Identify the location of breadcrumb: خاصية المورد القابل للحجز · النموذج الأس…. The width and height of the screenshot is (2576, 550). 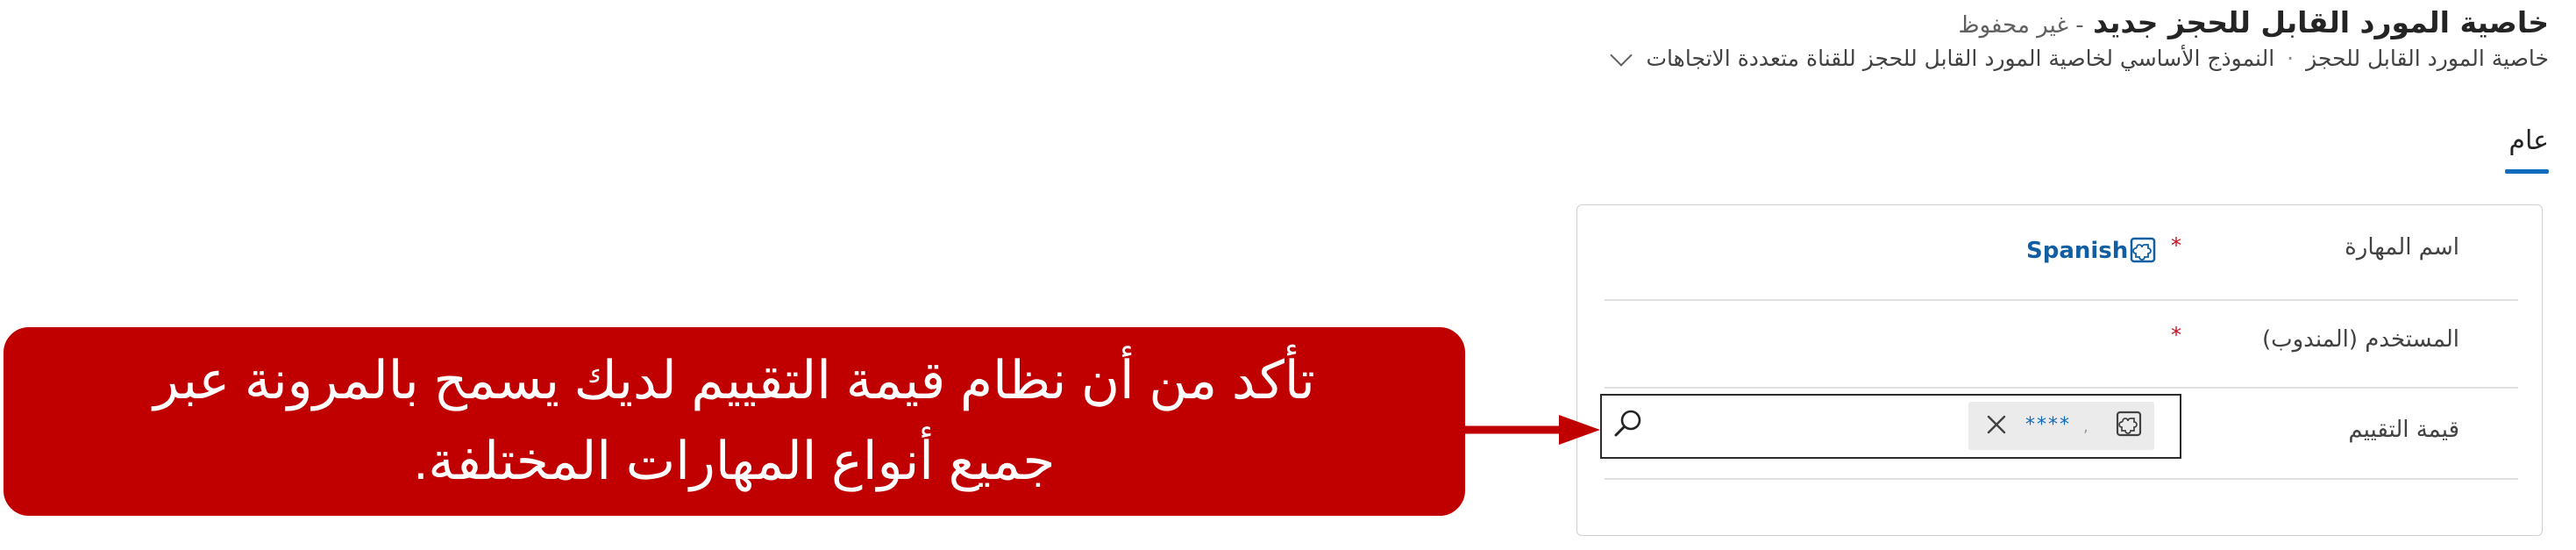
(2079, 57).